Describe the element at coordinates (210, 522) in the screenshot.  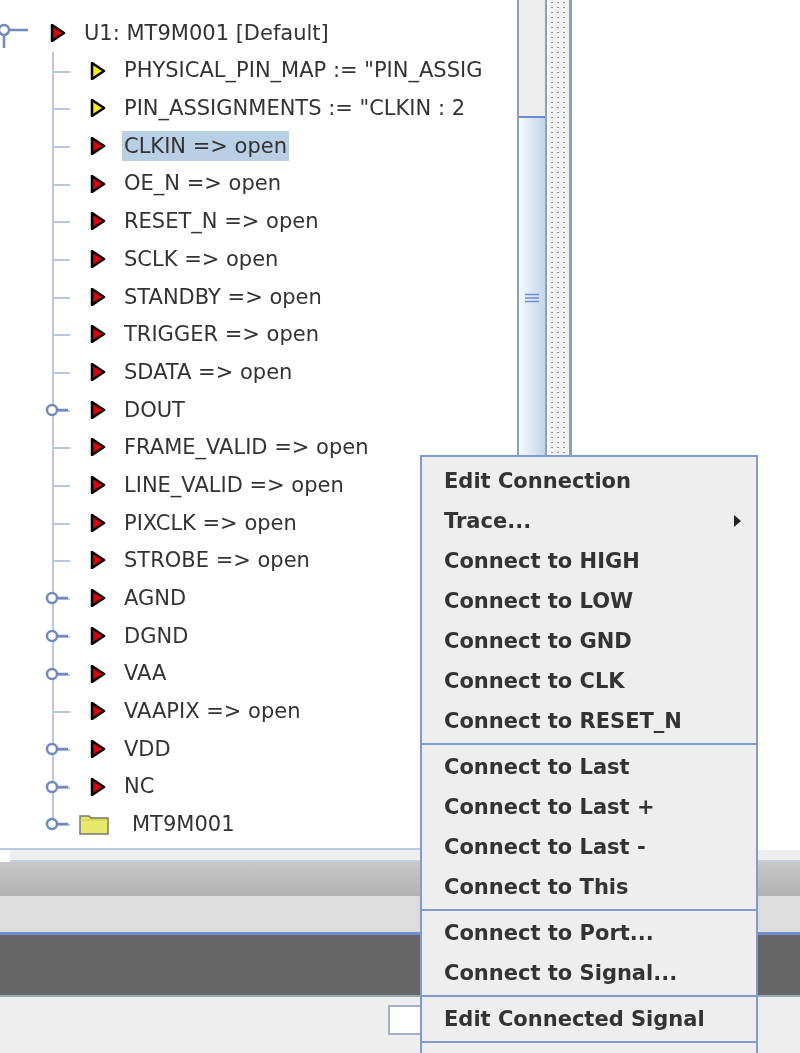
I see `tree-node: PIXCLK => open` at that location.